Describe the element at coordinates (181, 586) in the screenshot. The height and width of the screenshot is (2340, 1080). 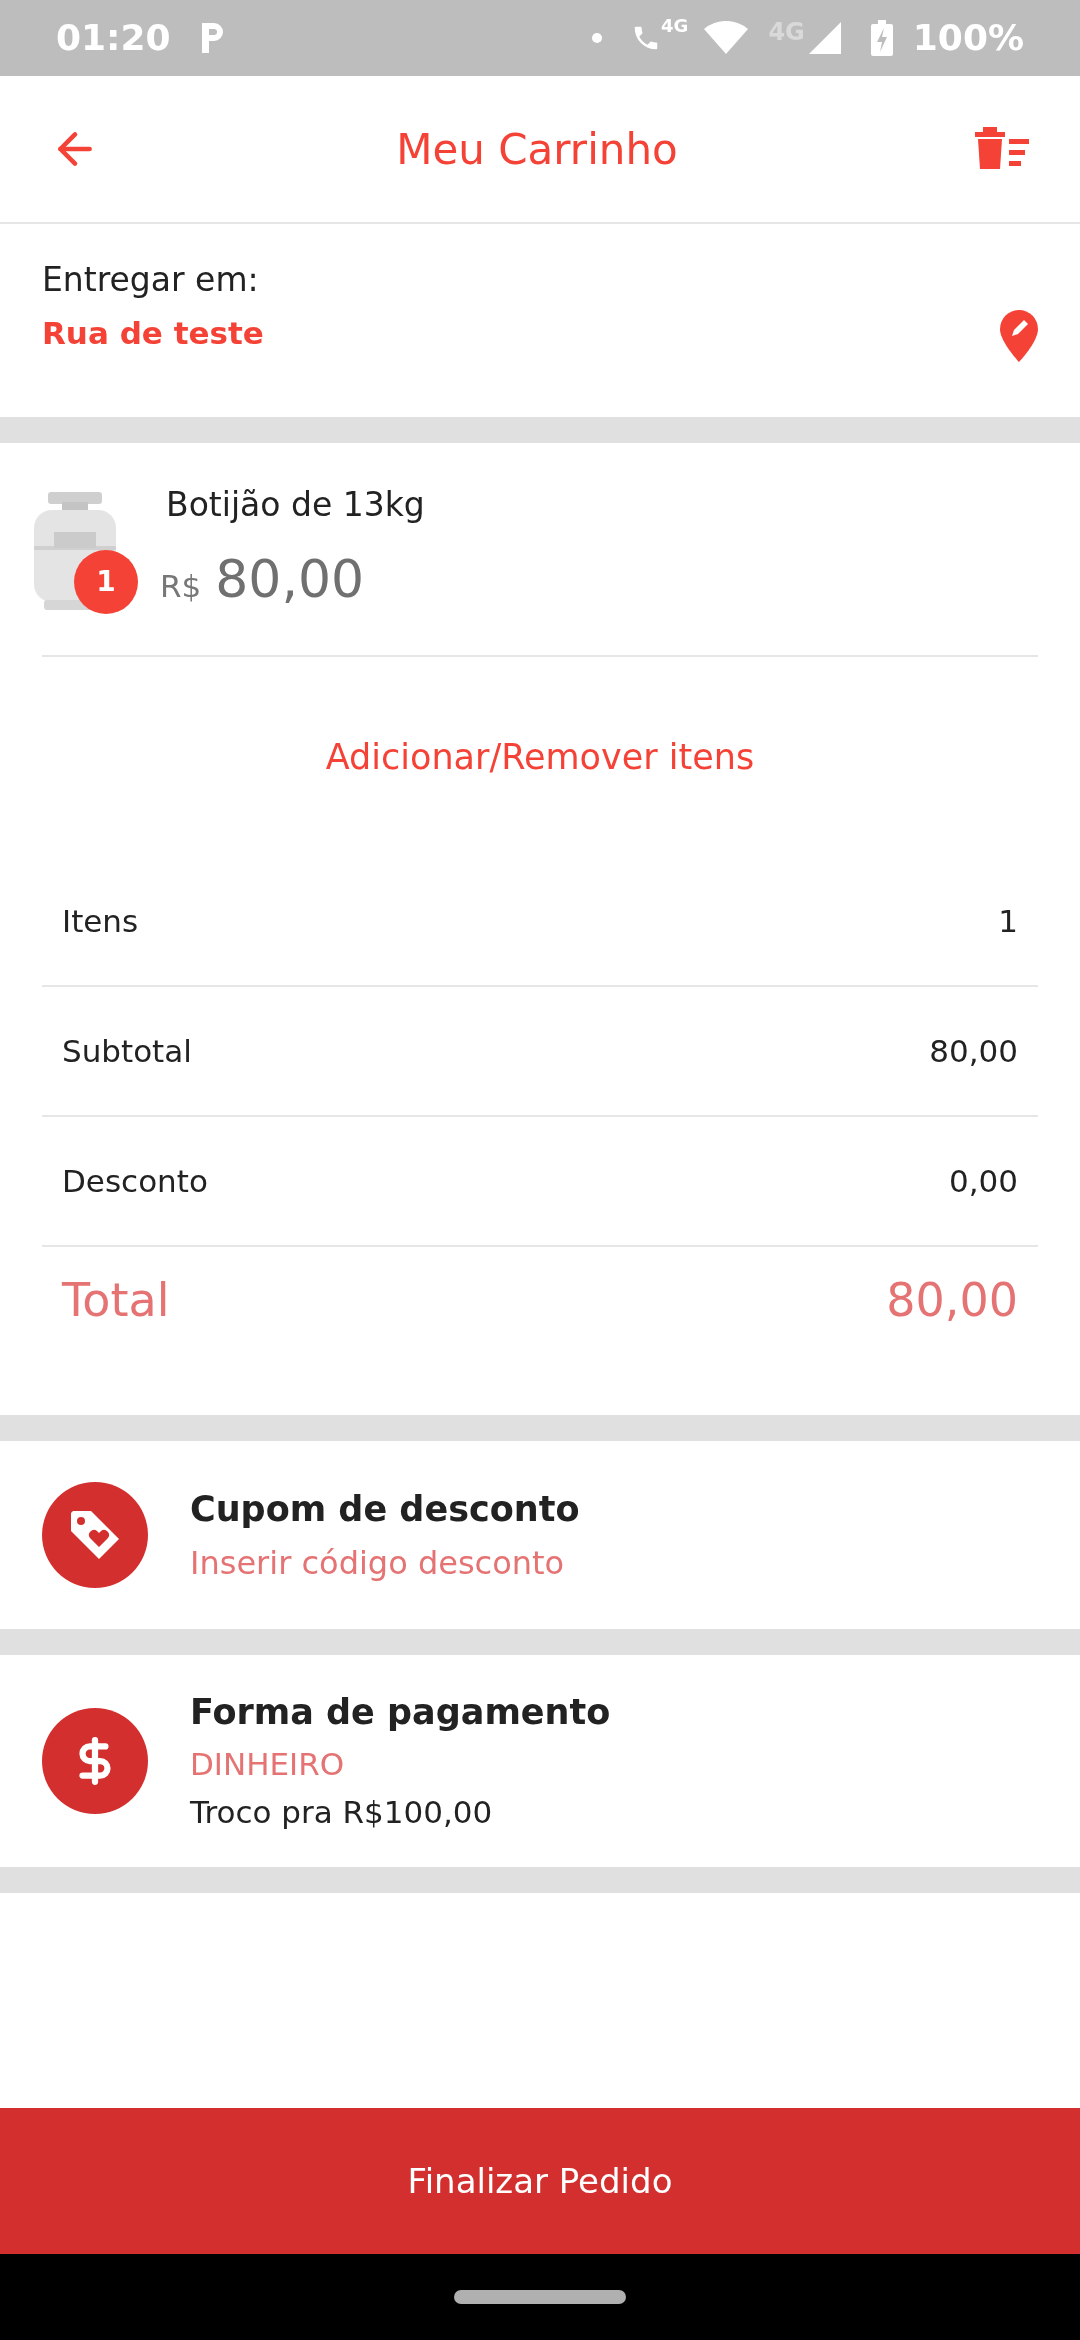
I see `currency-symbol: R$` at that location.